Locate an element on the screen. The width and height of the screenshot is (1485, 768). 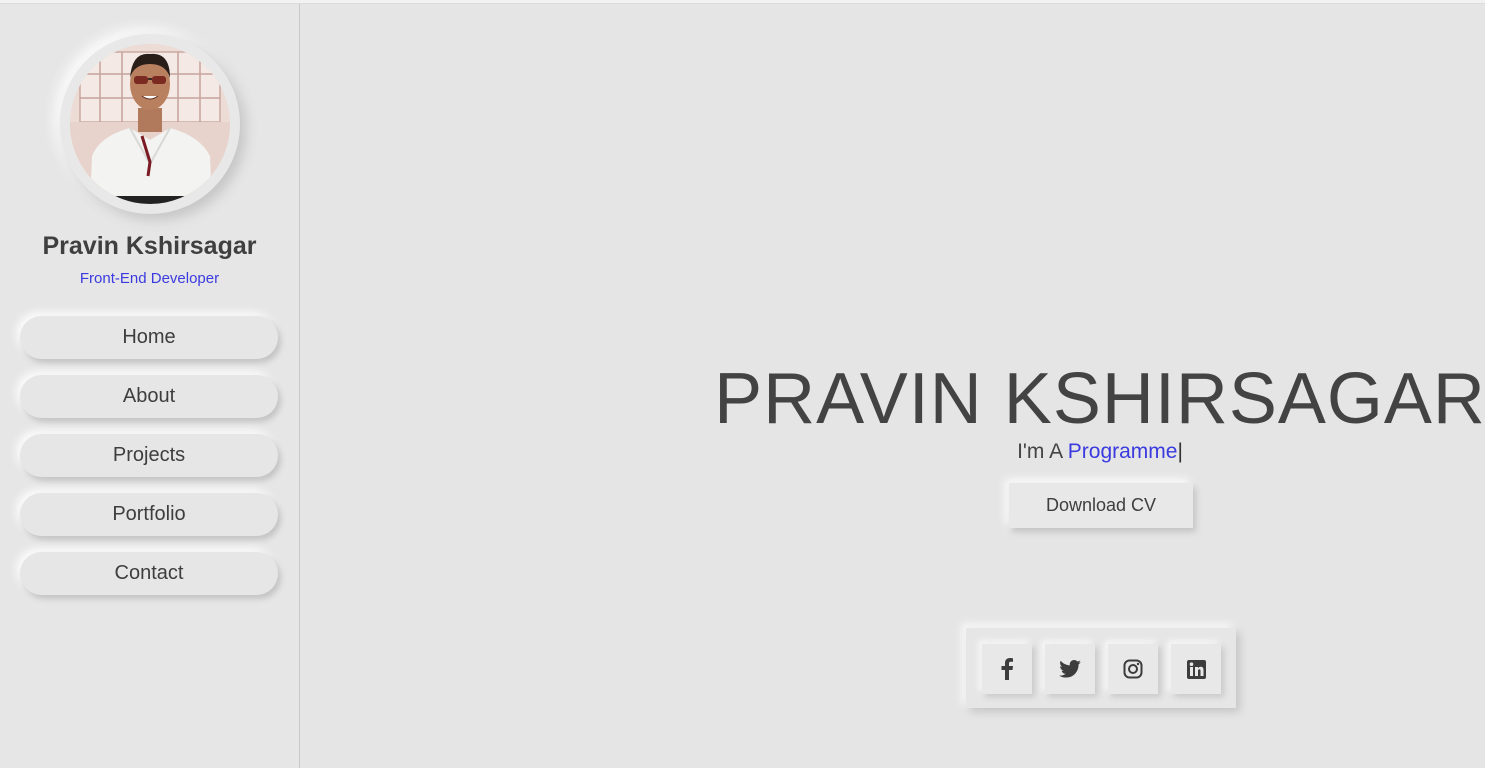
facebook-link is located at coordinates (1007, 669).